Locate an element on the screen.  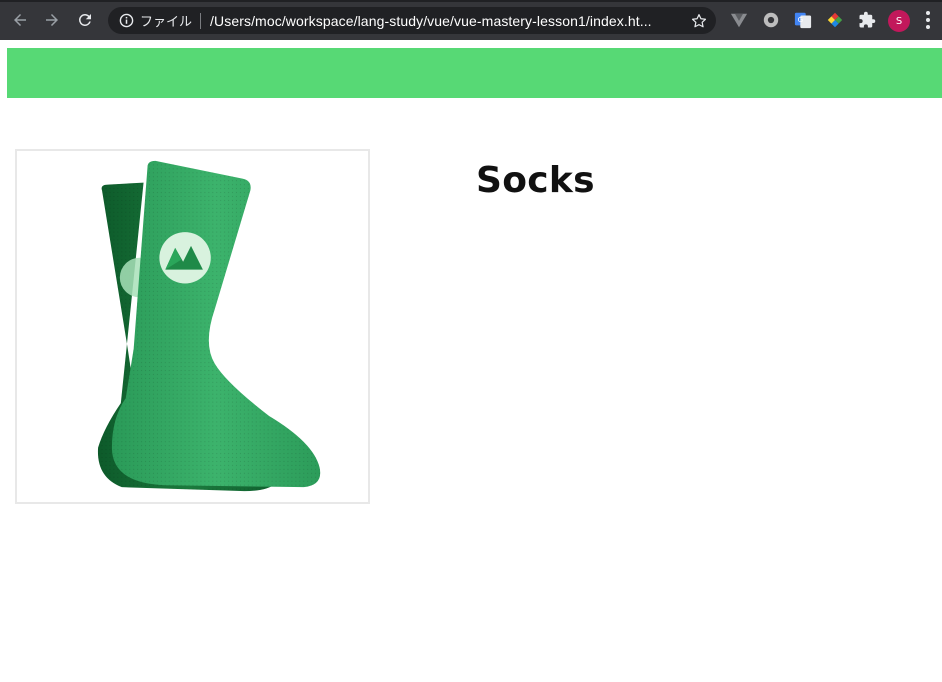
forward-button is located at coordinates (52, 20).